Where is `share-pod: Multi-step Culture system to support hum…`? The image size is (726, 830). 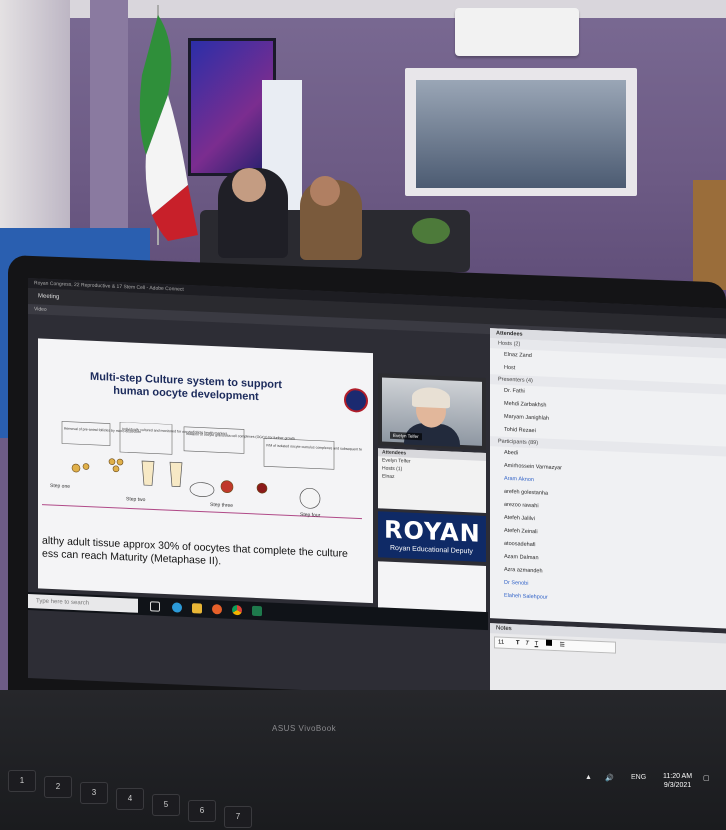
share-pod: Multi-step Culture system to support hum… is located at coordinates (205, 471).